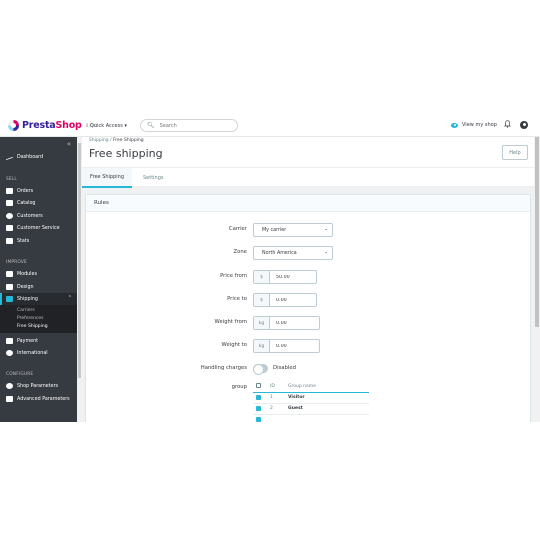 The image size is (540, 540). Describe the element at coordinates (38, 353) in the screenshot. I see `sidebar-item-international: International` at that location.